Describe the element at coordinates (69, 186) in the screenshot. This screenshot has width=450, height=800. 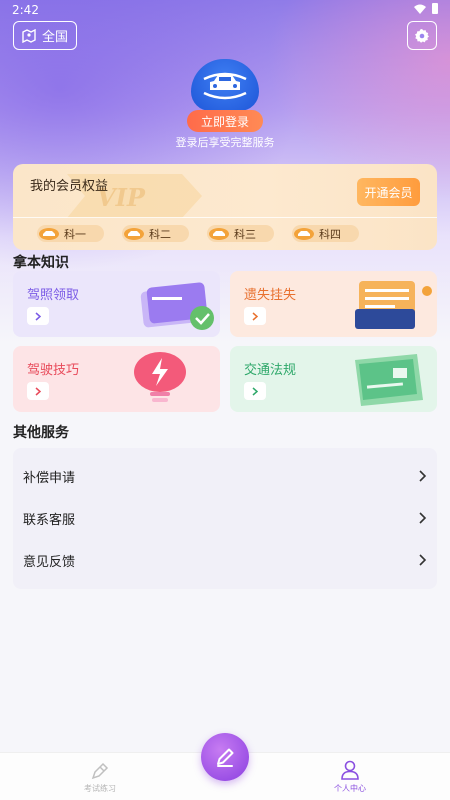
I see `vip-title: 我的会员权益` at that location.